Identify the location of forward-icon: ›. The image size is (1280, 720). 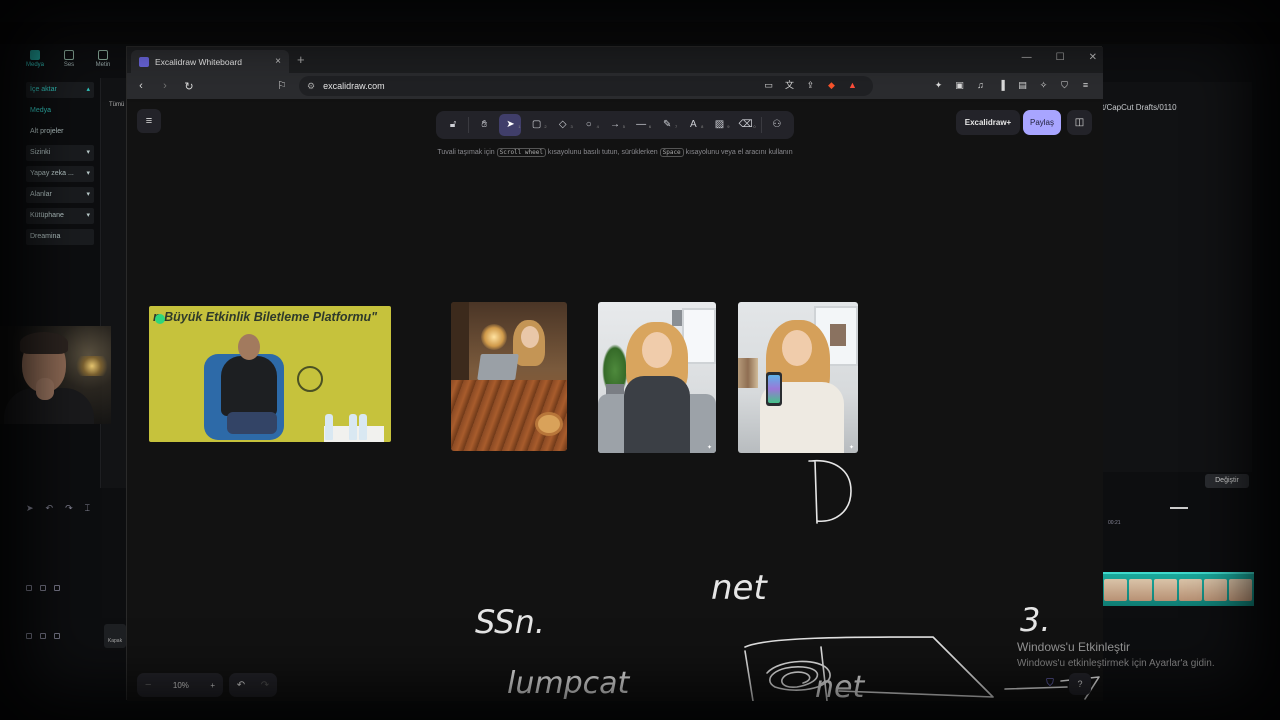
(165, 86).